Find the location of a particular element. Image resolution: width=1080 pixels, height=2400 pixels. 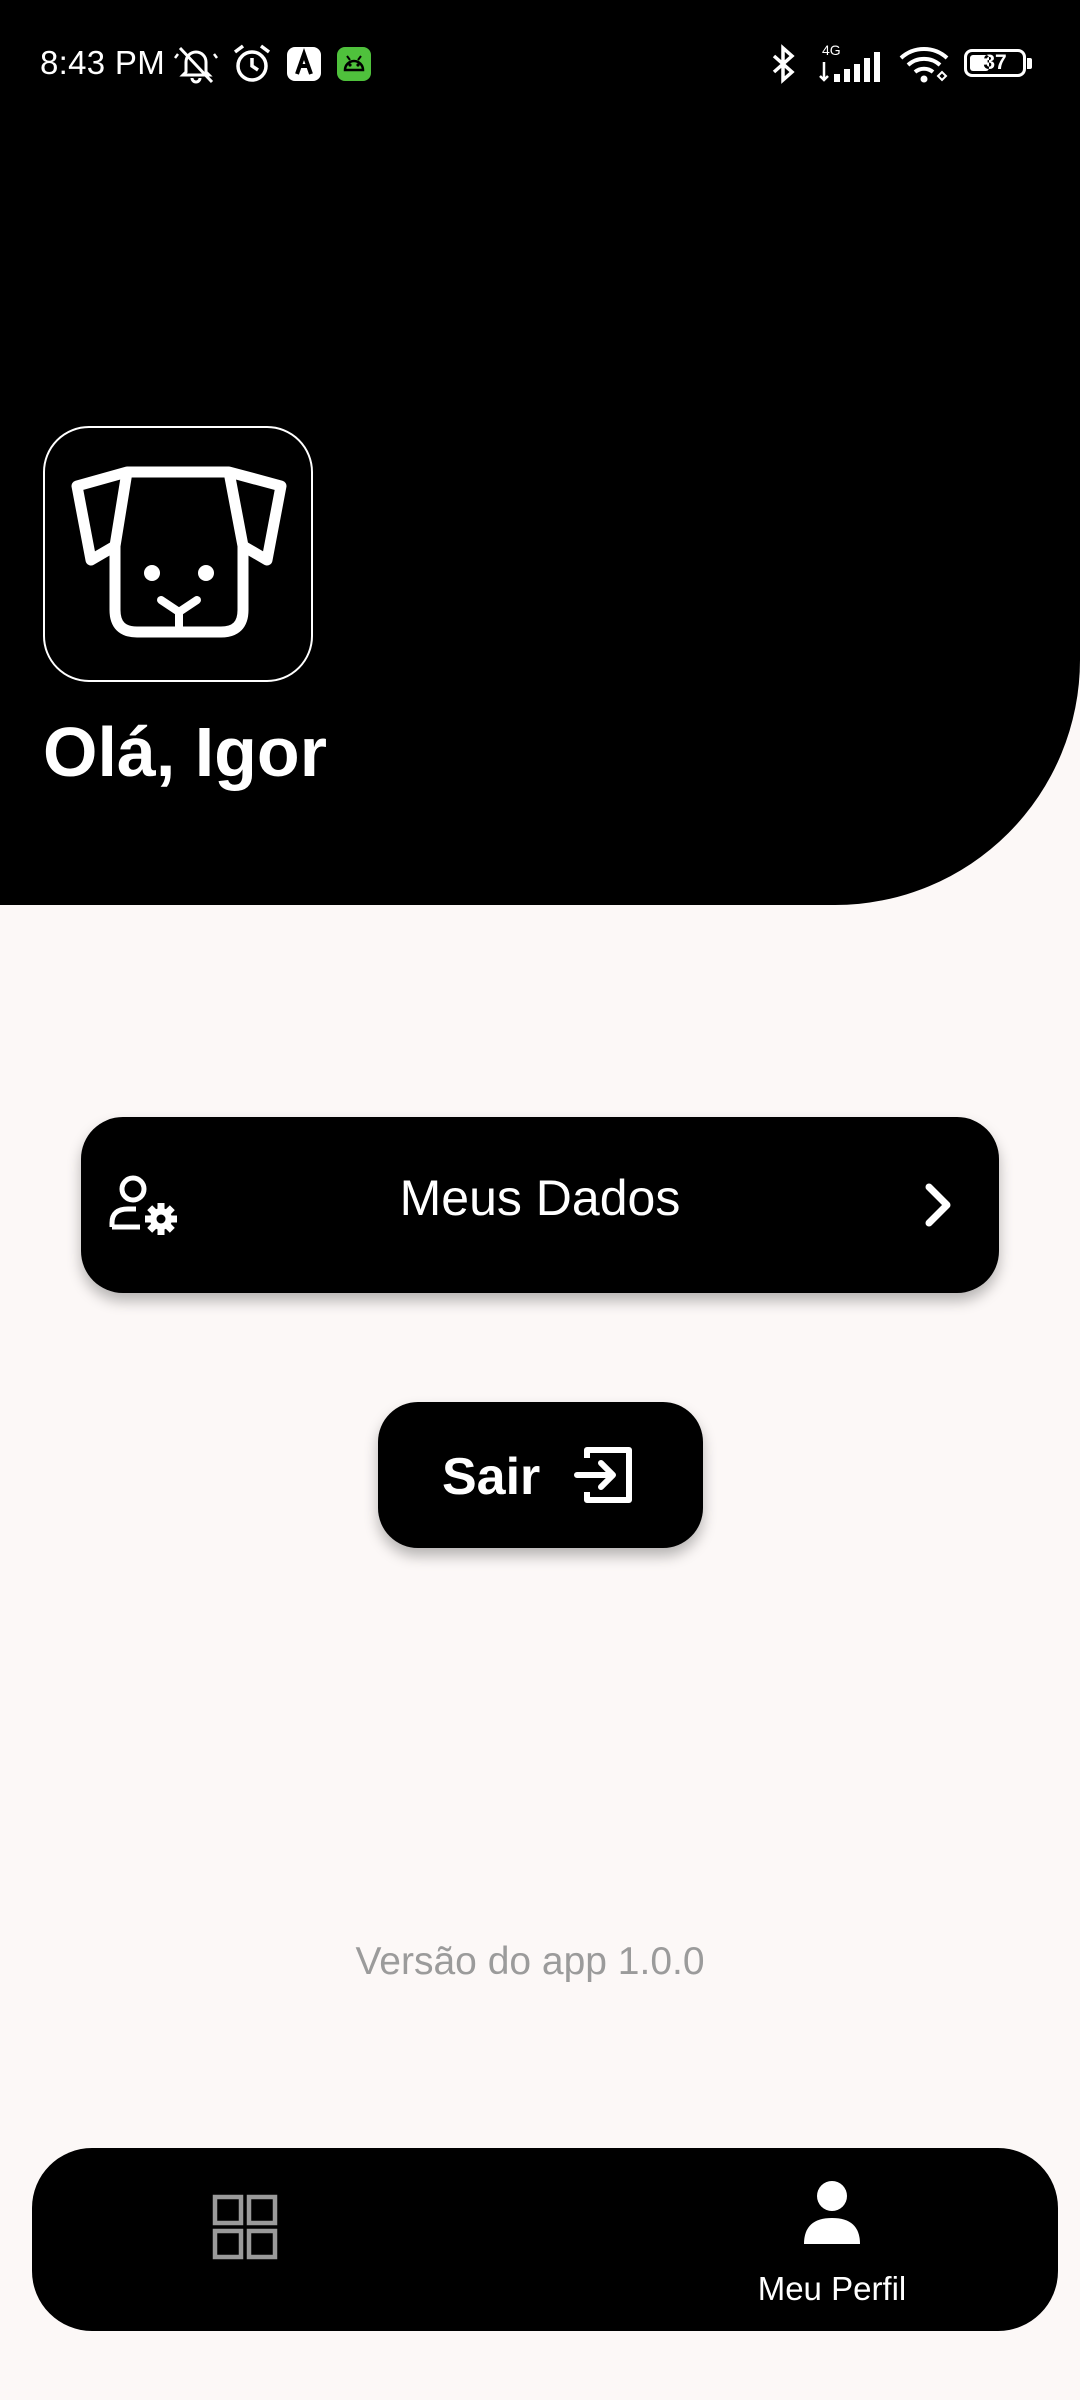

android-app-icon is located at coordinates (354, 64).